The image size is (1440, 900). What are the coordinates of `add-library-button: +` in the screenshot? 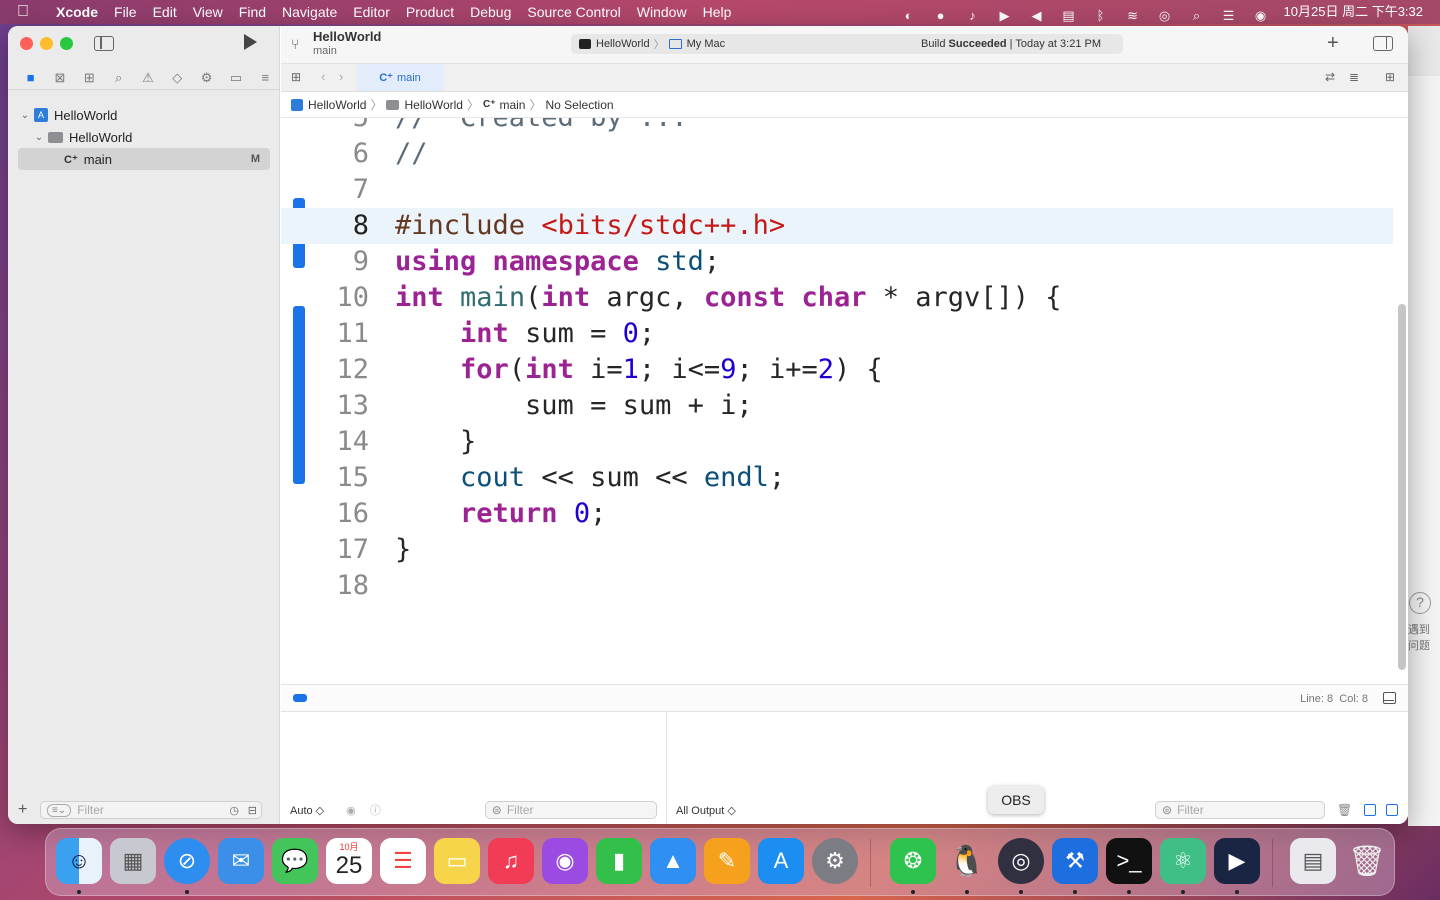 It's located at (1333, 43).